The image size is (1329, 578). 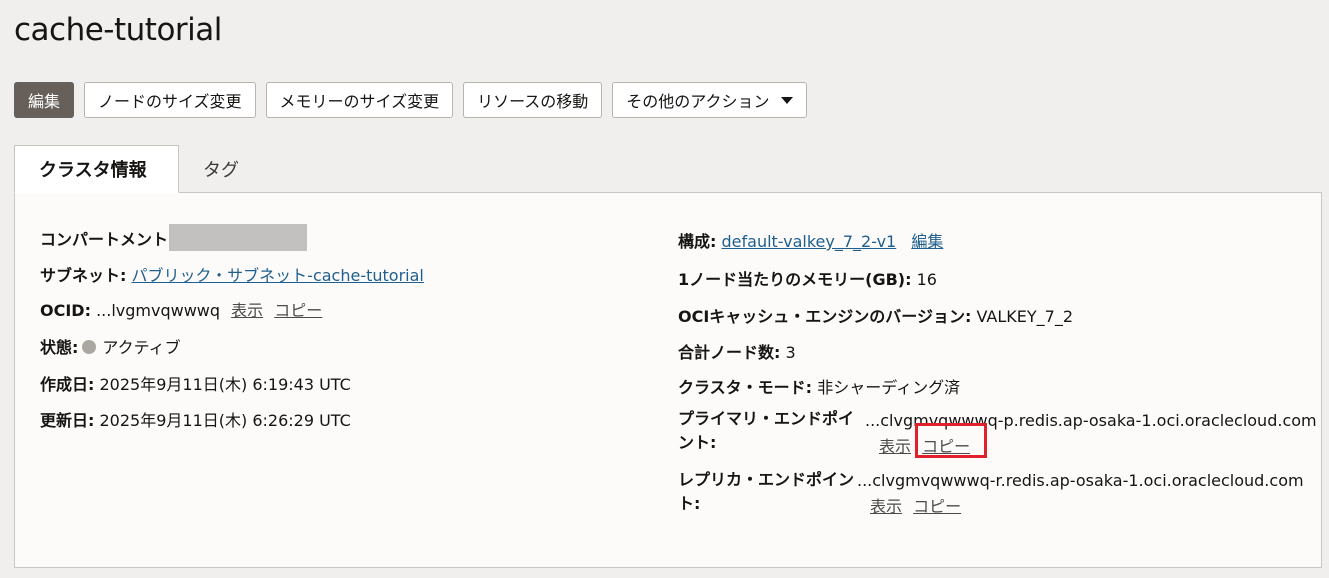 I want to click on engine-value: VALKEY_7_2, so click(x=1024, y=316).